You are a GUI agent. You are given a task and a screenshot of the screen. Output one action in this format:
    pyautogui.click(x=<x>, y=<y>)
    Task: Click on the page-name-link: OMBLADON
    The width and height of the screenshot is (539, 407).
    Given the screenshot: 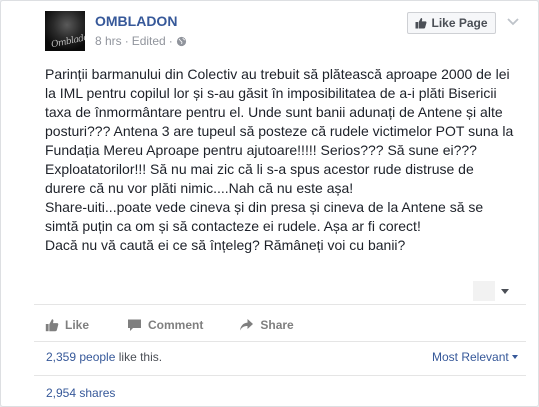 What is the action you would take?
    pyautogui.click(x=136, y=21)
    